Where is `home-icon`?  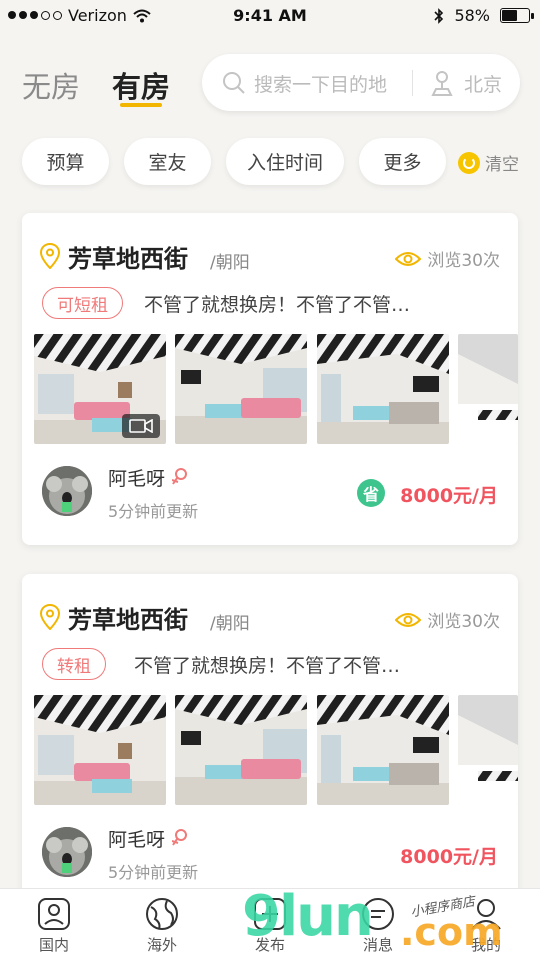 home-icon is located at coordinates (54, 914).